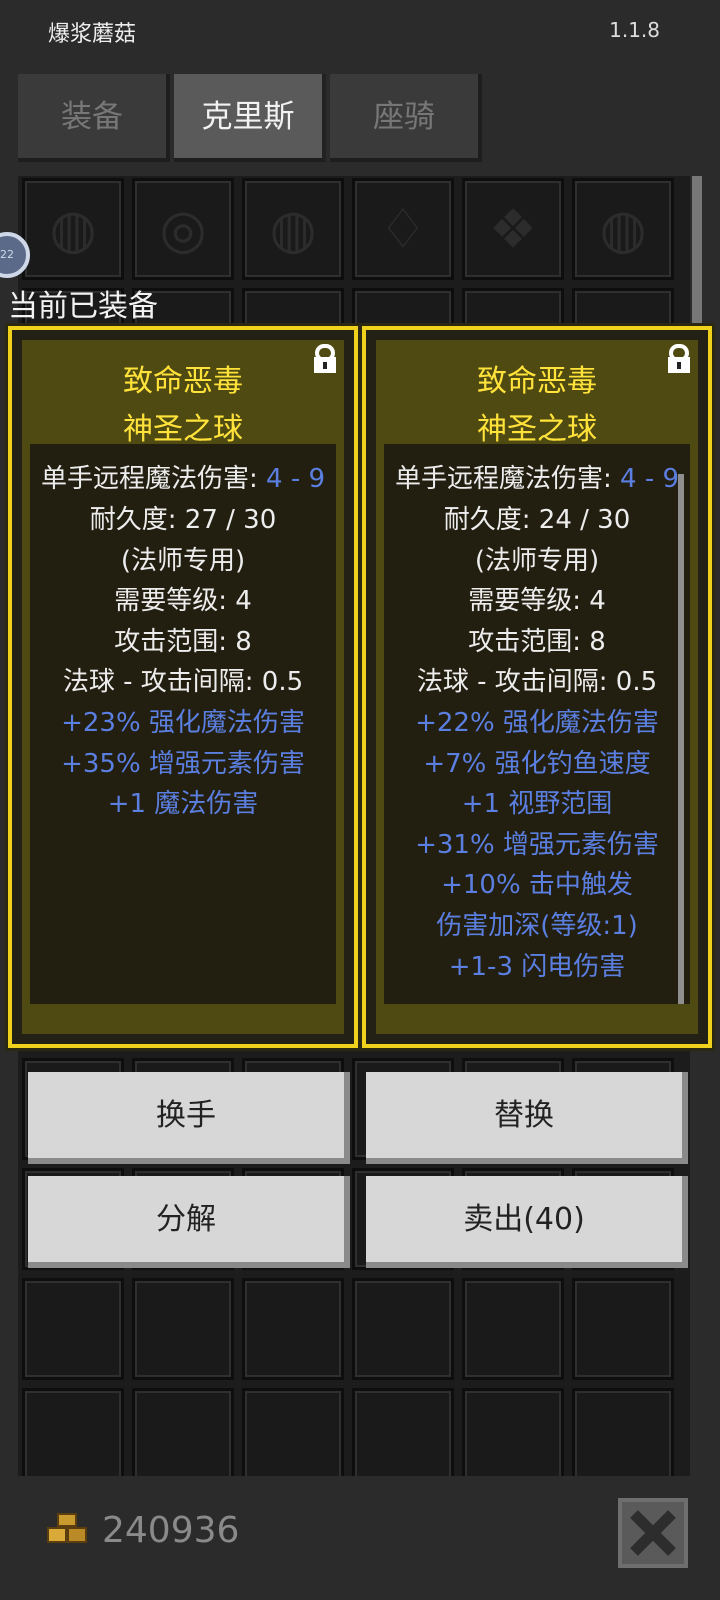  What do you see at coordinates (537, 804) in the screenshot?
I see `stat-line: +1 视野范围` at bounding box center [537, 804].